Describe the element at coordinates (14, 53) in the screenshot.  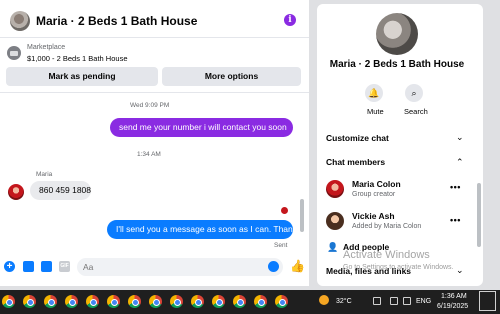
I see `listing-thumbnail` at that location.